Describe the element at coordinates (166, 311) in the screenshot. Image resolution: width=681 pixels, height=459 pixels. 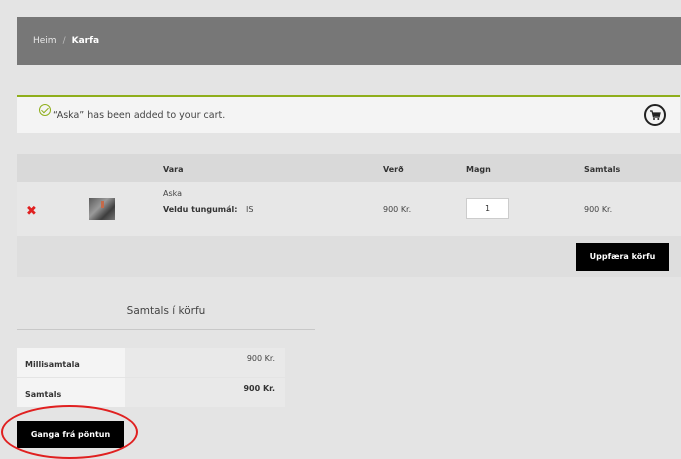
I see `cart-totals-title: Samtals í körfu` at that location.